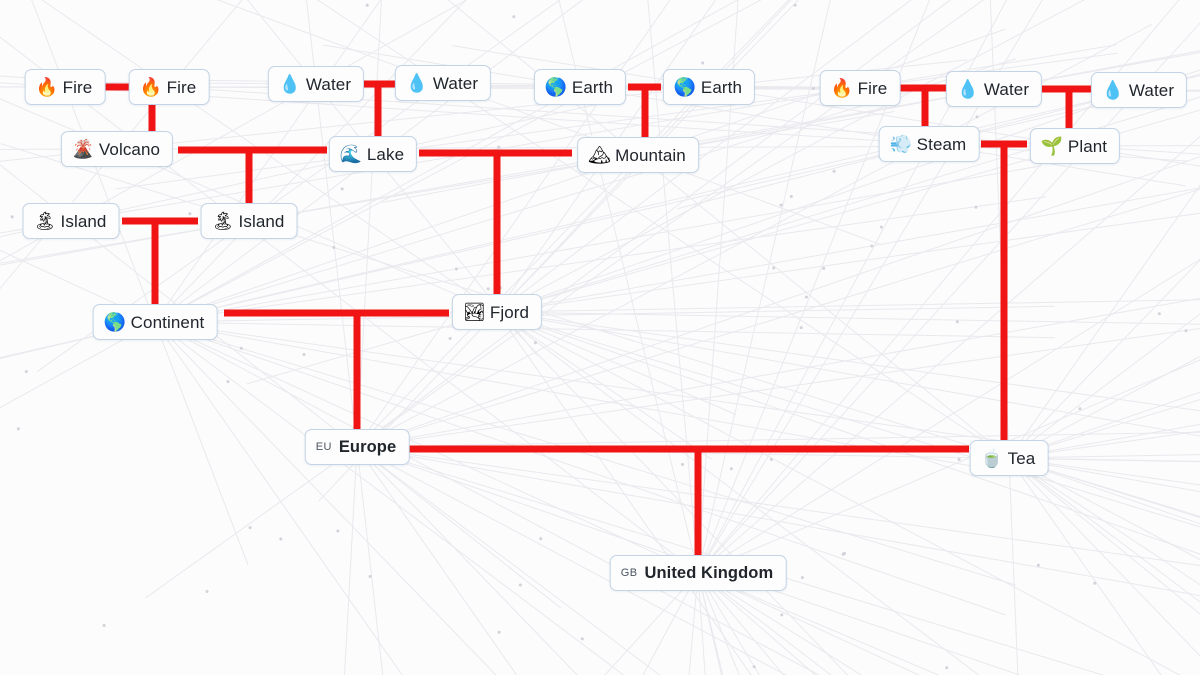 The width and height of the screenshot is (1200, 675). I want to click on edge-volcano-lake-island2, so click(252, 178).